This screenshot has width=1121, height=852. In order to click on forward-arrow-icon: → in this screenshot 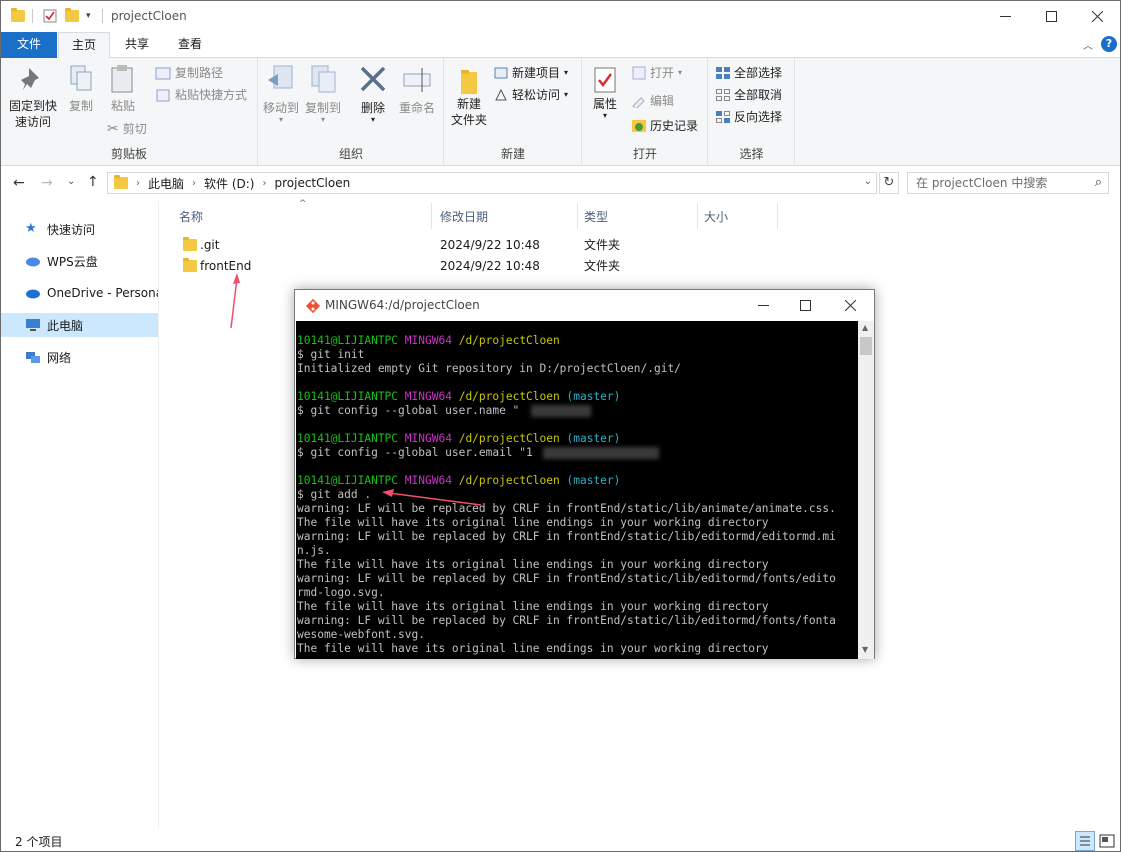, I will do `click(47, 183)`.